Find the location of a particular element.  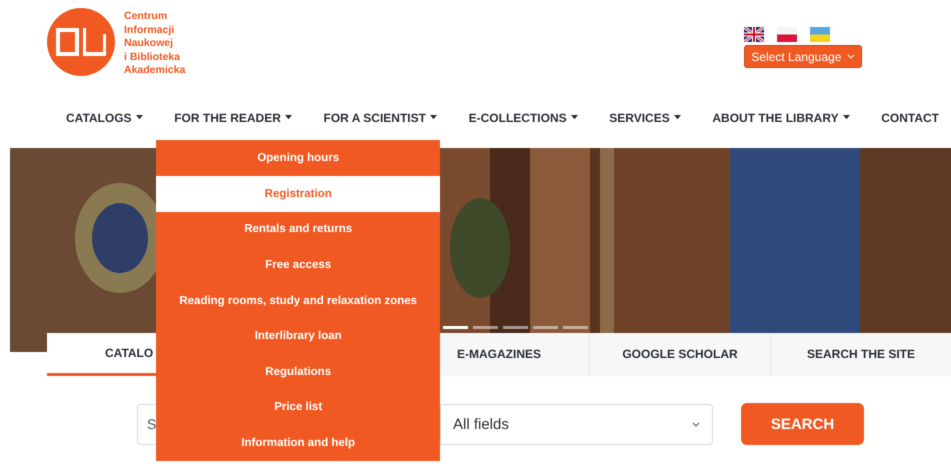

nav-link: ABOUT THE LIBRARY is located at coordinates (781, 117).